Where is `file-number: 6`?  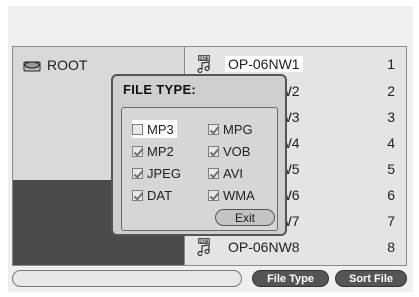
file-number: 6 is located at coordinates (391, 195).